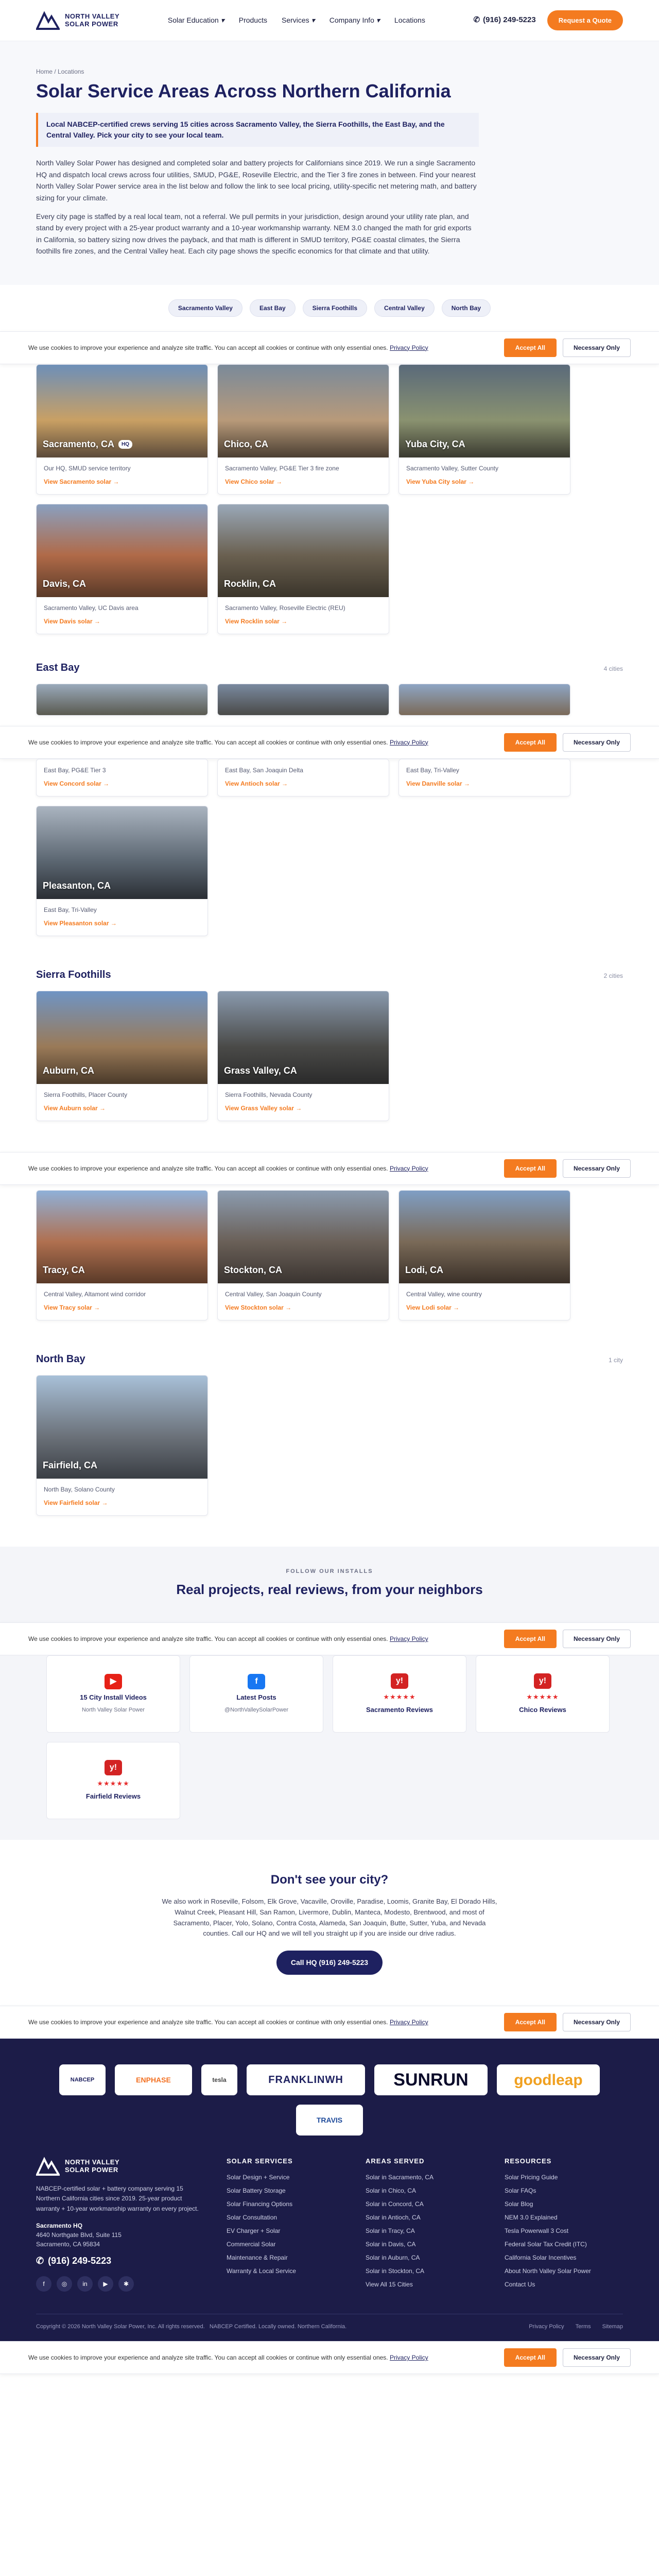 This screenshot has height=2576, width=659. What do you see at coordinates (400, 1694) in the screenshot?
I see `social-card-yelp-sacramento: y! ★★★★★ Sacramento Reviews` at bounding box center [400, 1694].